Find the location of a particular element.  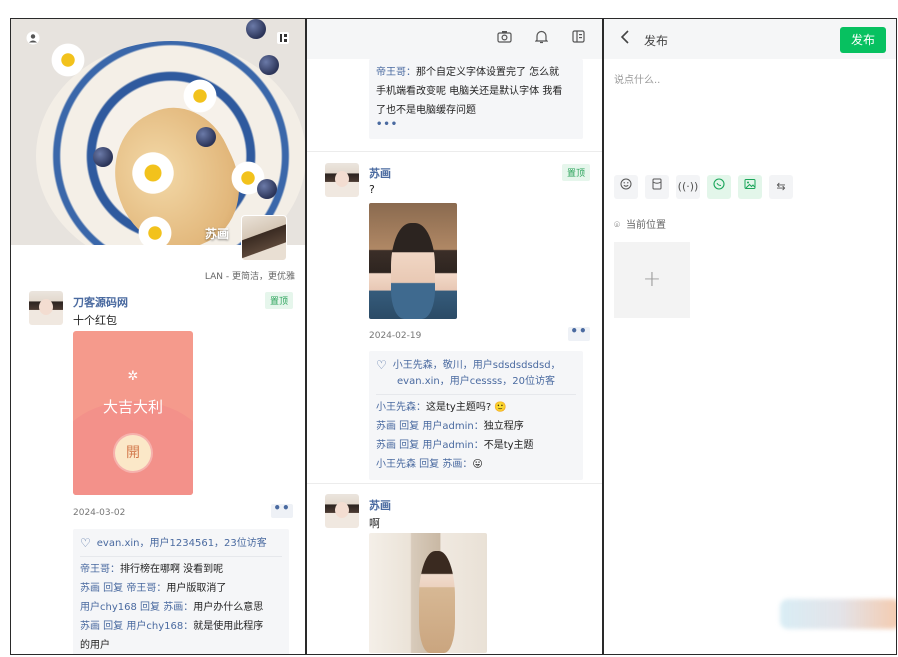

red-packet-icon: ✲ is located at coordinates (133, 376).